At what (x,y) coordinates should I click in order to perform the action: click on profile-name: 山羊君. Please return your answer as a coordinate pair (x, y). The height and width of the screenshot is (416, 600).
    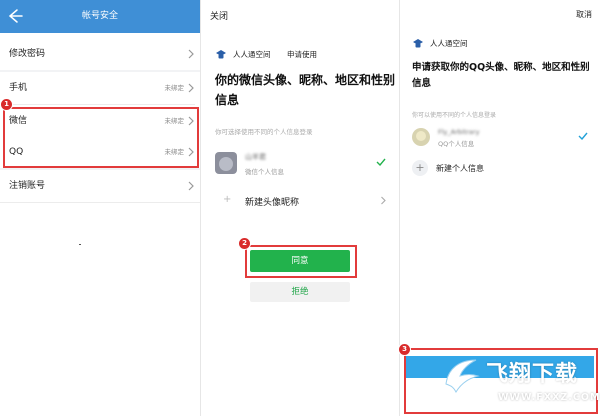
    Looking at the image, I should click on (255, 157).